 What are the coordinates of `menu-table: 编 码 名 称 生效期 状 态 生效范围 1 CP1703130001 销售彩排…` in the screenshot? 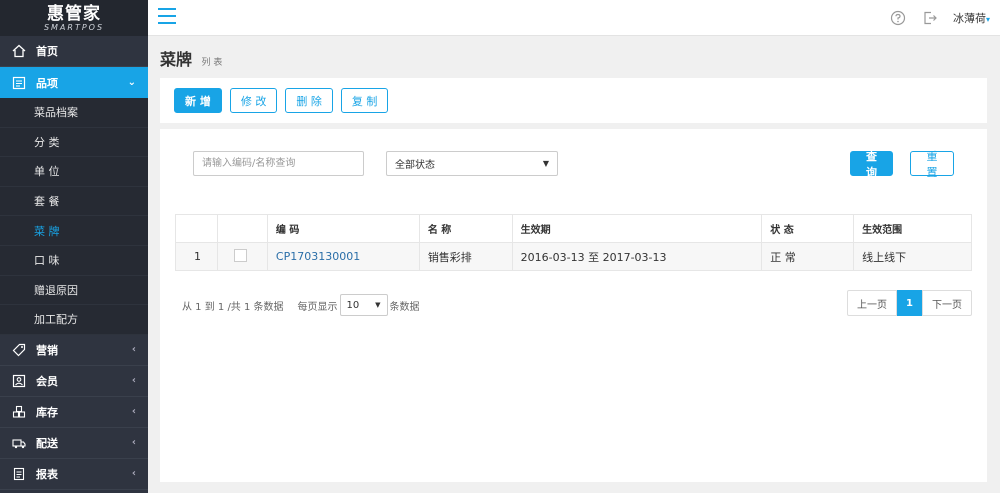 It's located at (573, 242).